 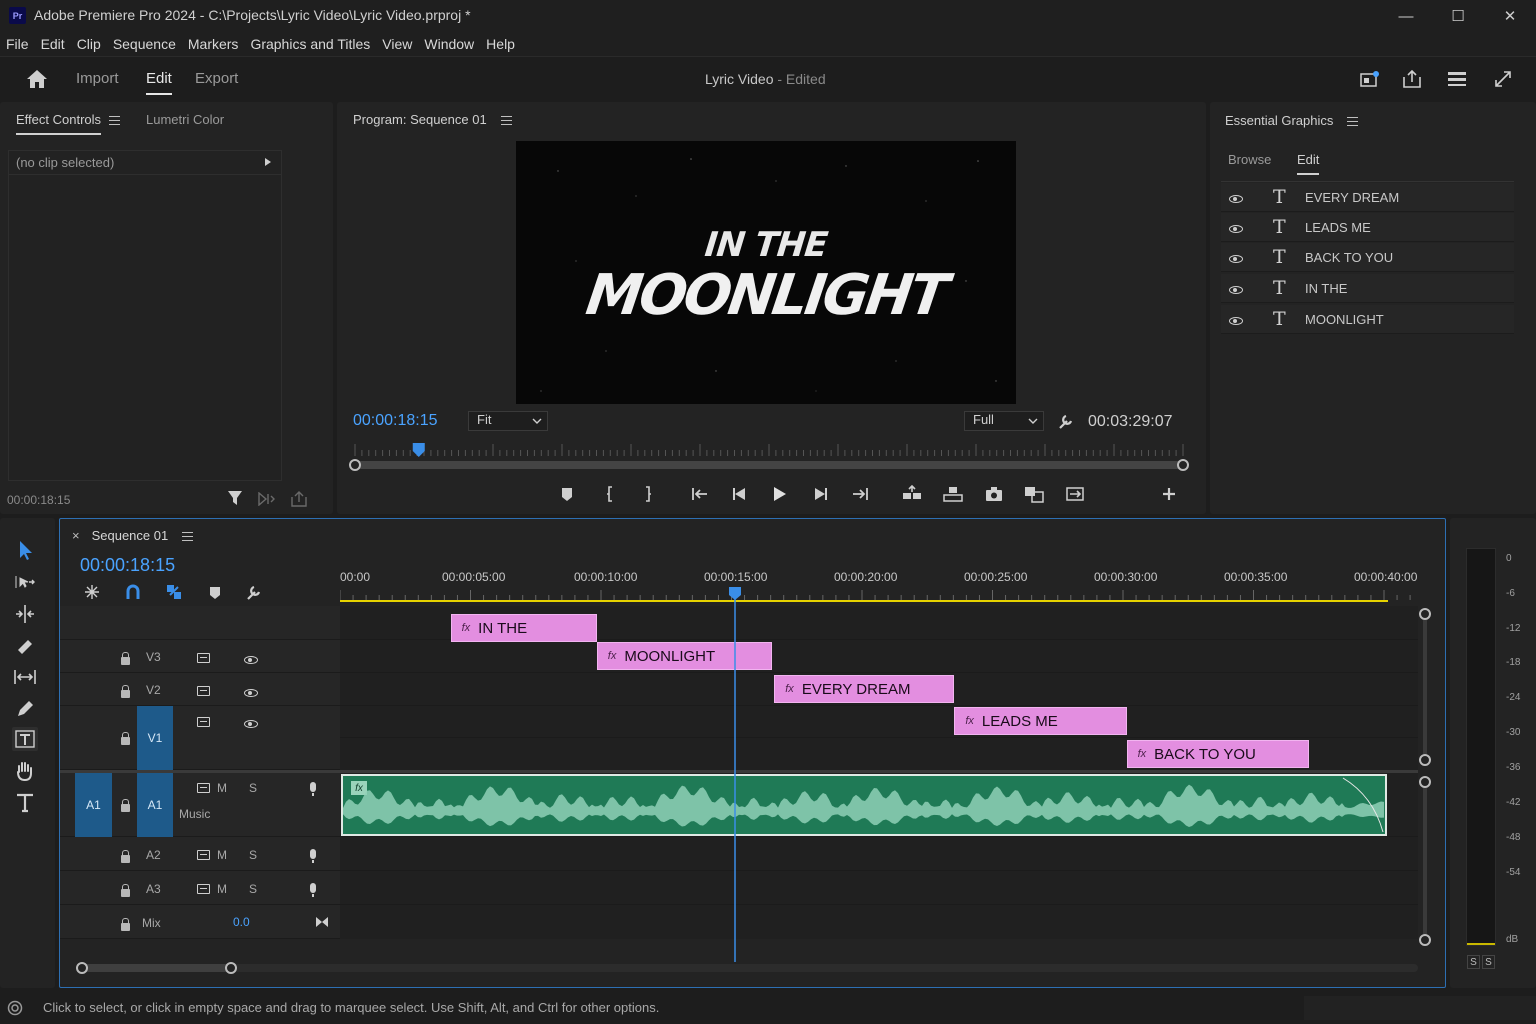 What do you see at coordinates (241, 922) in the screenshot?
I see `mix-volume-value: 0.0` at bounding box center [241, 922].